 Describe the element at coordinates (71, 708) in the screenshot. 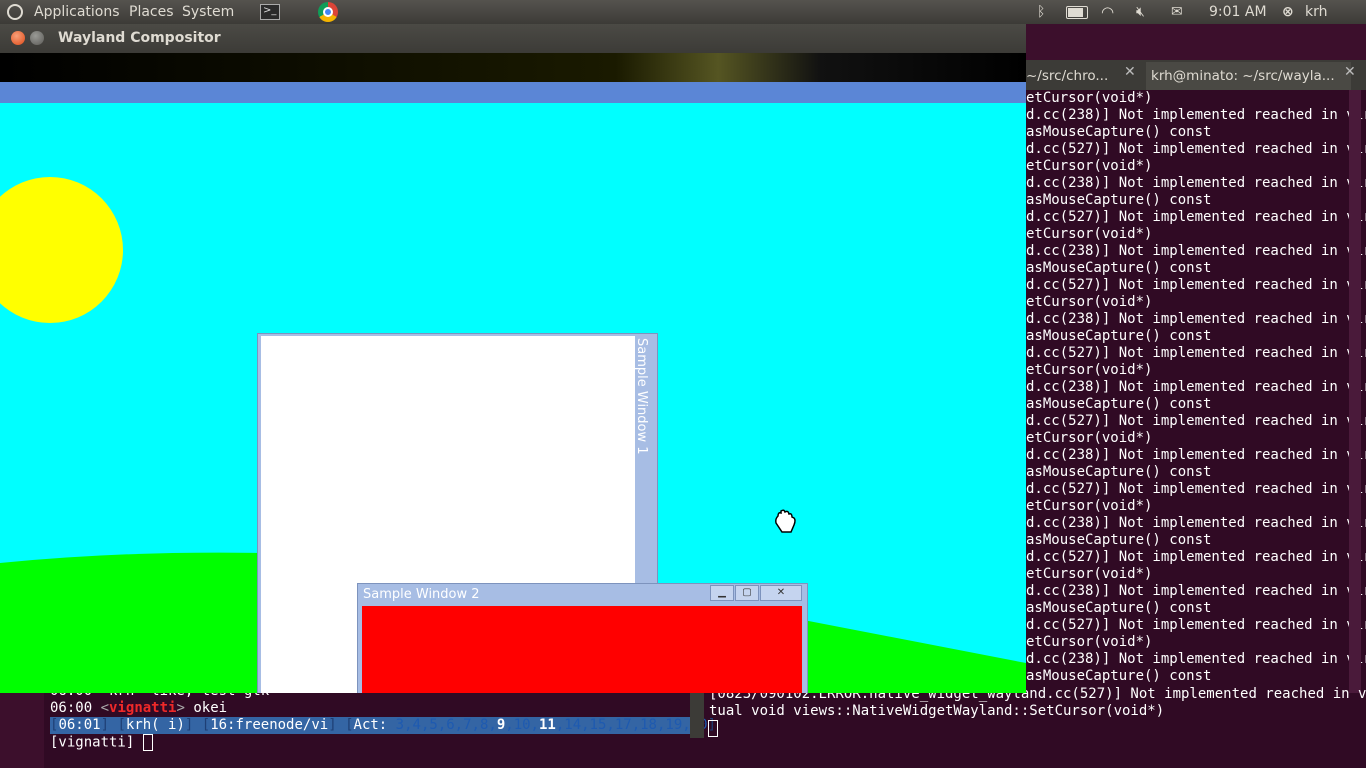

I see `irc-msg-time: 06:00` at that location.